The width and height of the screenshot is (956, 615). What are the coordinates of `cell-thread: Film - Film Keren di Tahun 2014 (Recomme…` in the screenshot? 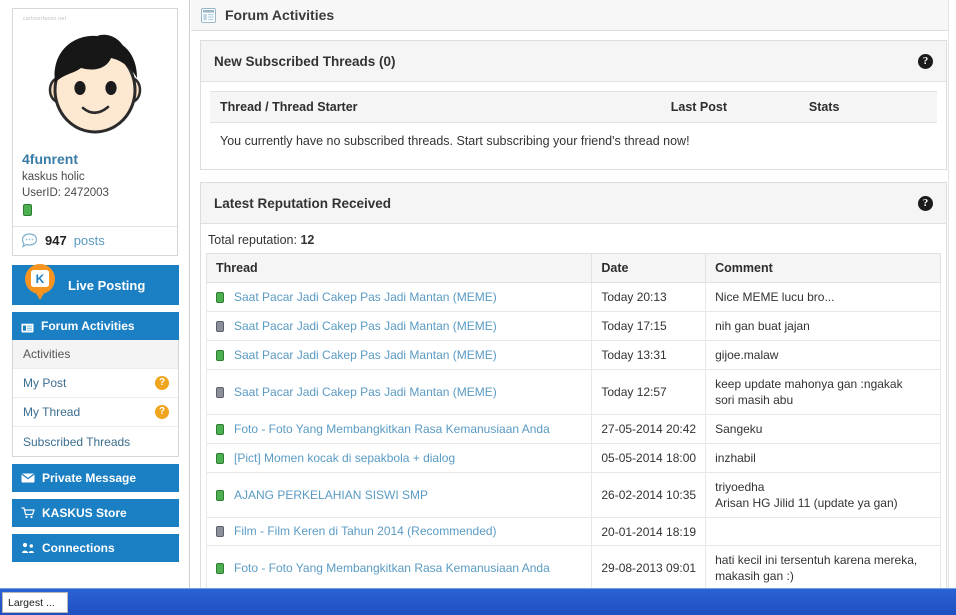 It's located at (399, 531).